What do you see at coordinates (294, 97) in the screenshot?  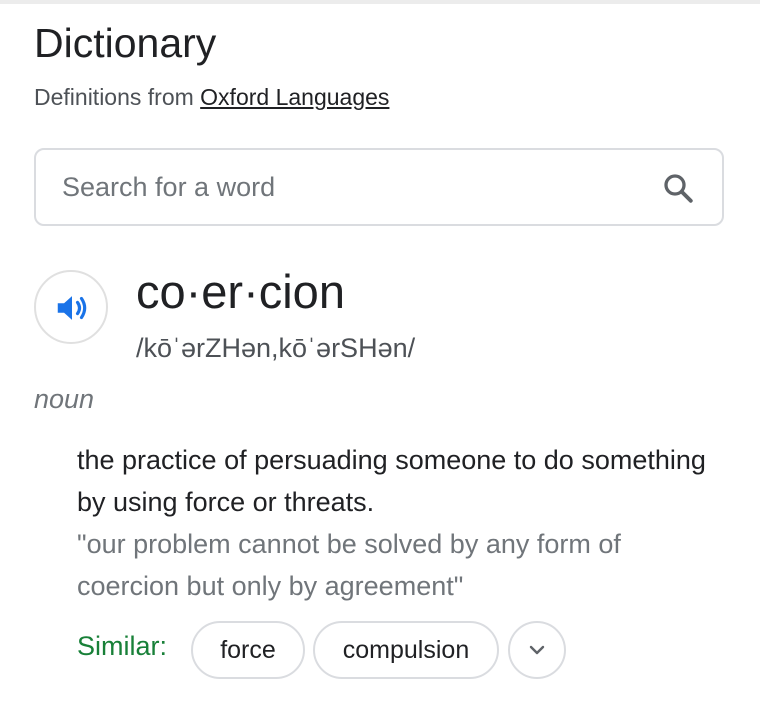 I see `oxford-languages-link: Oxford Languages` at bounding box center [294, 97].